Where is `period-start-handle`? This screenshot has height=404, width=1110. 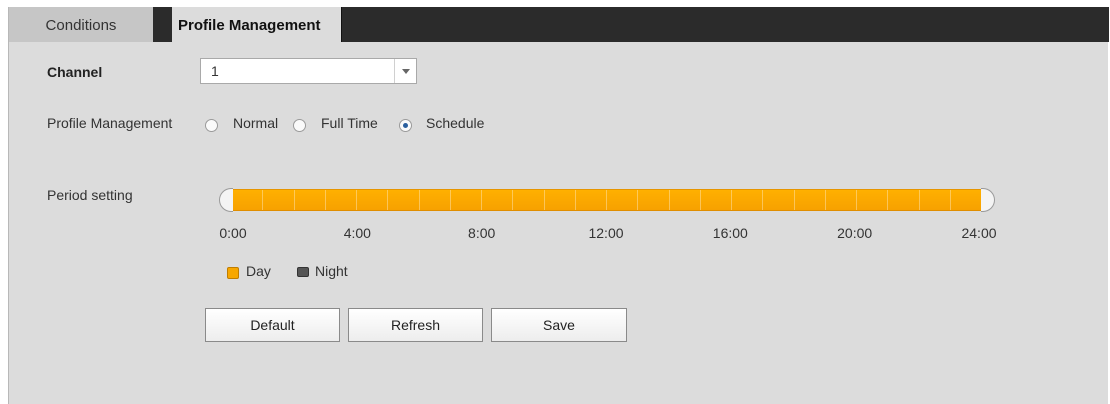
period-start-handle is located at coordinates (226, 200).